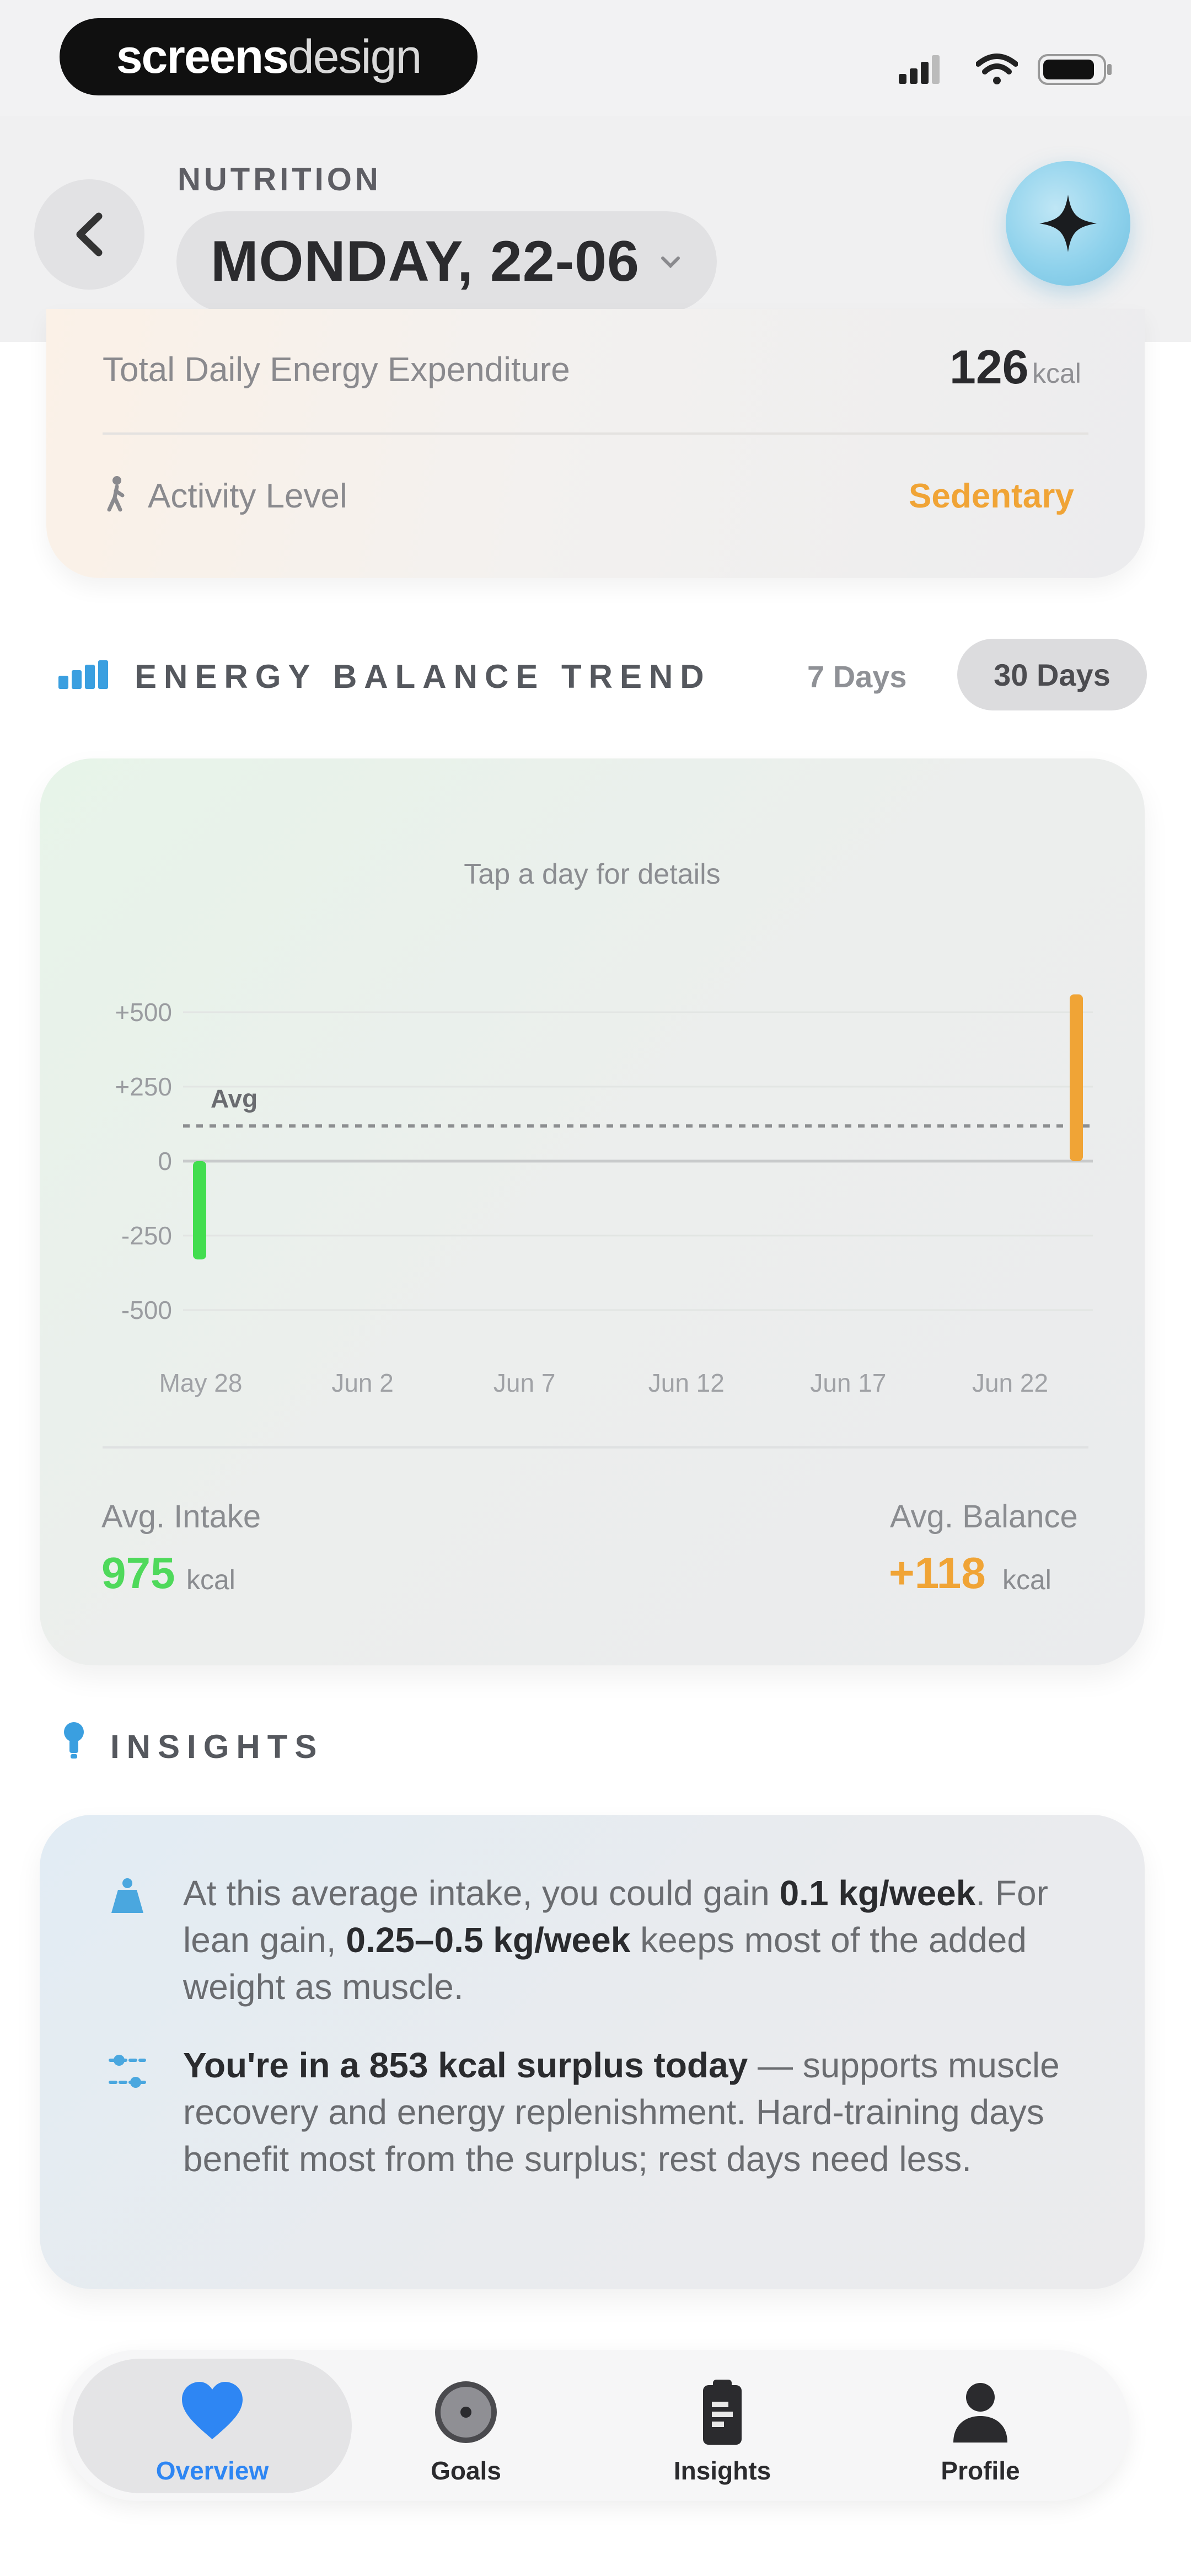  Describe the element at coordinates (1010, 1383) in the screenshot. I see `chart-x-tick-label: Jun 22` at that location.